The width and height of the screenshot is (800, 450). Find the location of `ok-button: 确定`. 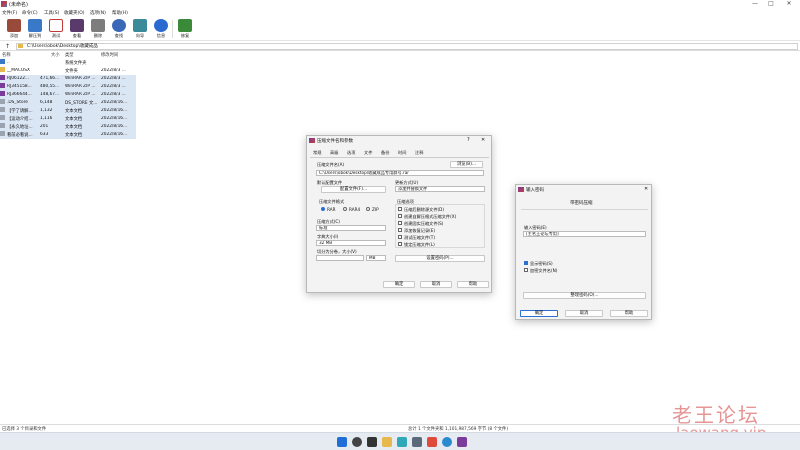

ok-button: 确定 is located at coordinates (399, 284).